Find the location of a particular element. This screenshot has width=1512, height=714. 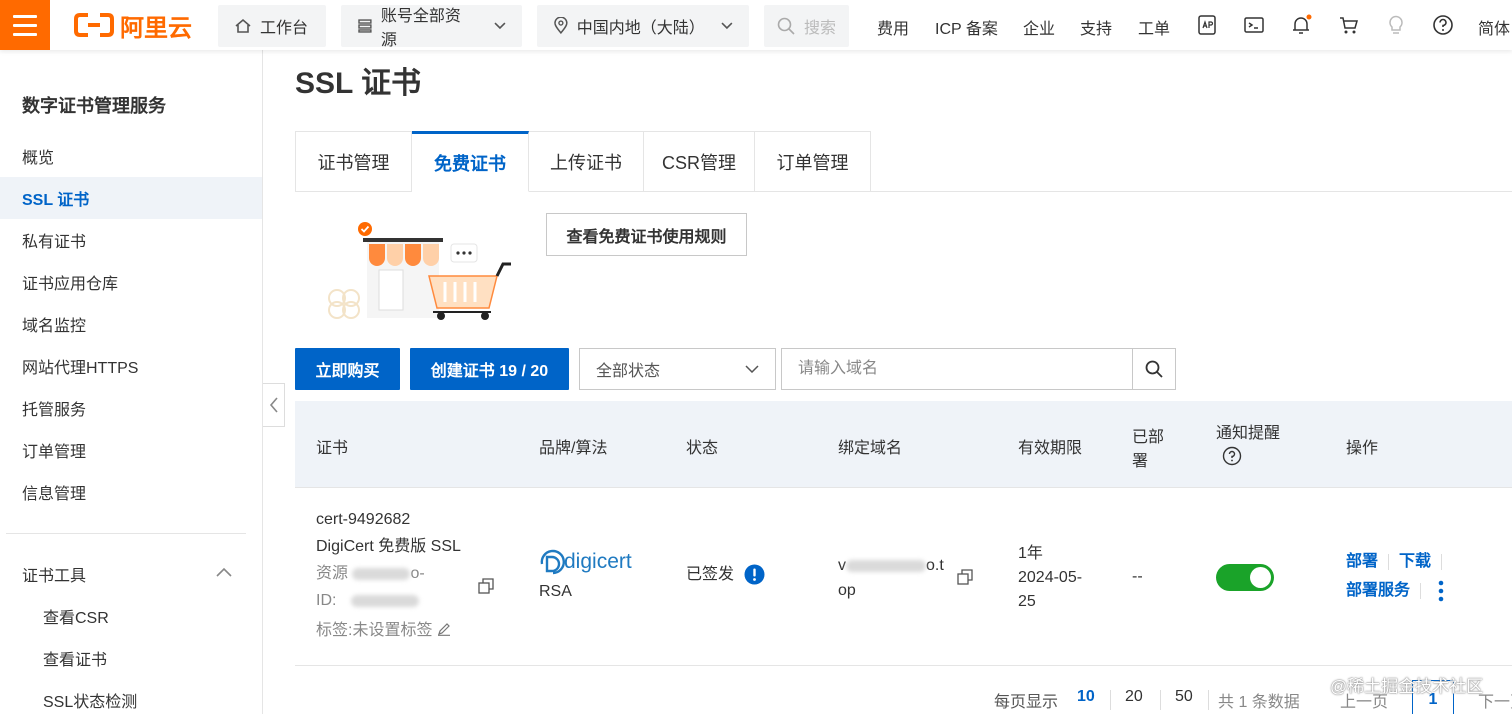

cert-tag-line: 标签:未设置标签 is located at coordinates (383, 630).